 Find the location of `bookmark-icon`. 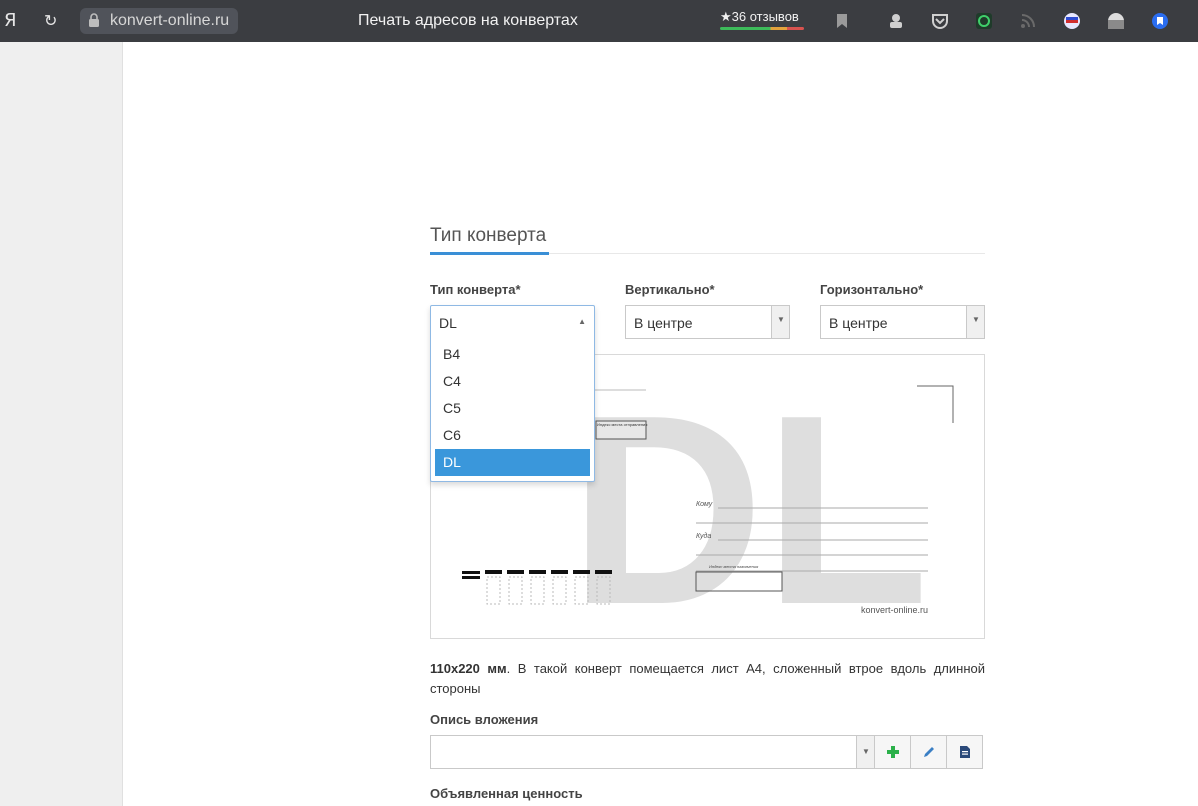

bookmark-icon is located at coordinates (842, 21).